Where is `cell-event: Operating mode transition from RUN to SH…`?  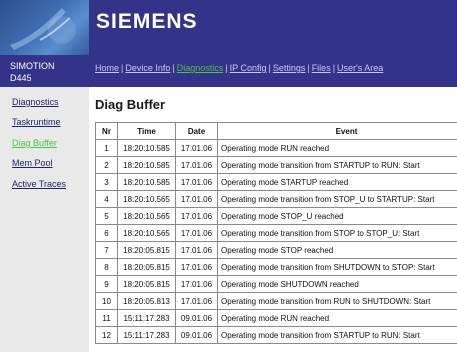 cell-event: Operating mode transition from RUN to SH… is located at coordinates (337, 301).